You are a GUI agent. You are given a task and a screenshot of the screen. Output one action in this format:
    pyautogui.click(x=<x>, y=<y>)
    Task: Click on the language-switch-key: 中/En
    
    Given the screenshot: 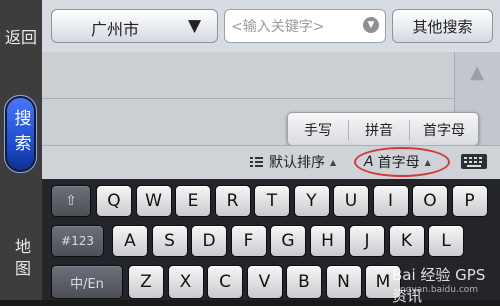 What is the action you would take?
    pyautogui.click(x=87, y=282)
    